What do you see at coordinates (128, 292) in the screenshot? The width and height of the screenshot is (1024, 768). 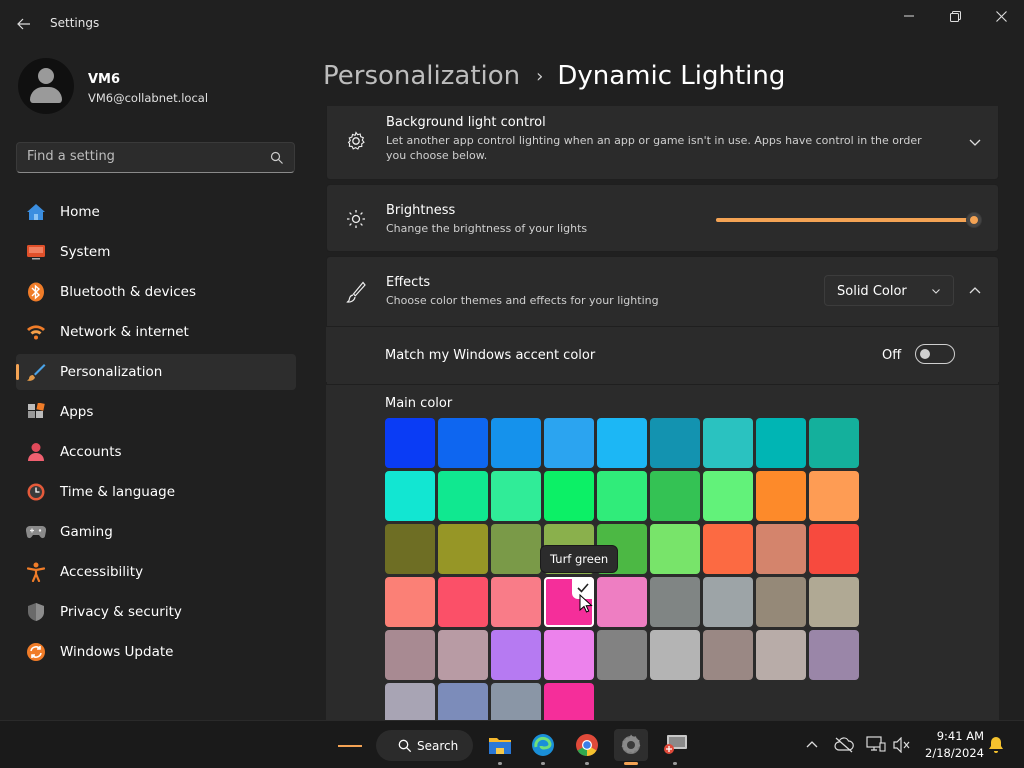 I see `sidebar-item-label: Bluetooth & devices` at bounding box center [128, 292].